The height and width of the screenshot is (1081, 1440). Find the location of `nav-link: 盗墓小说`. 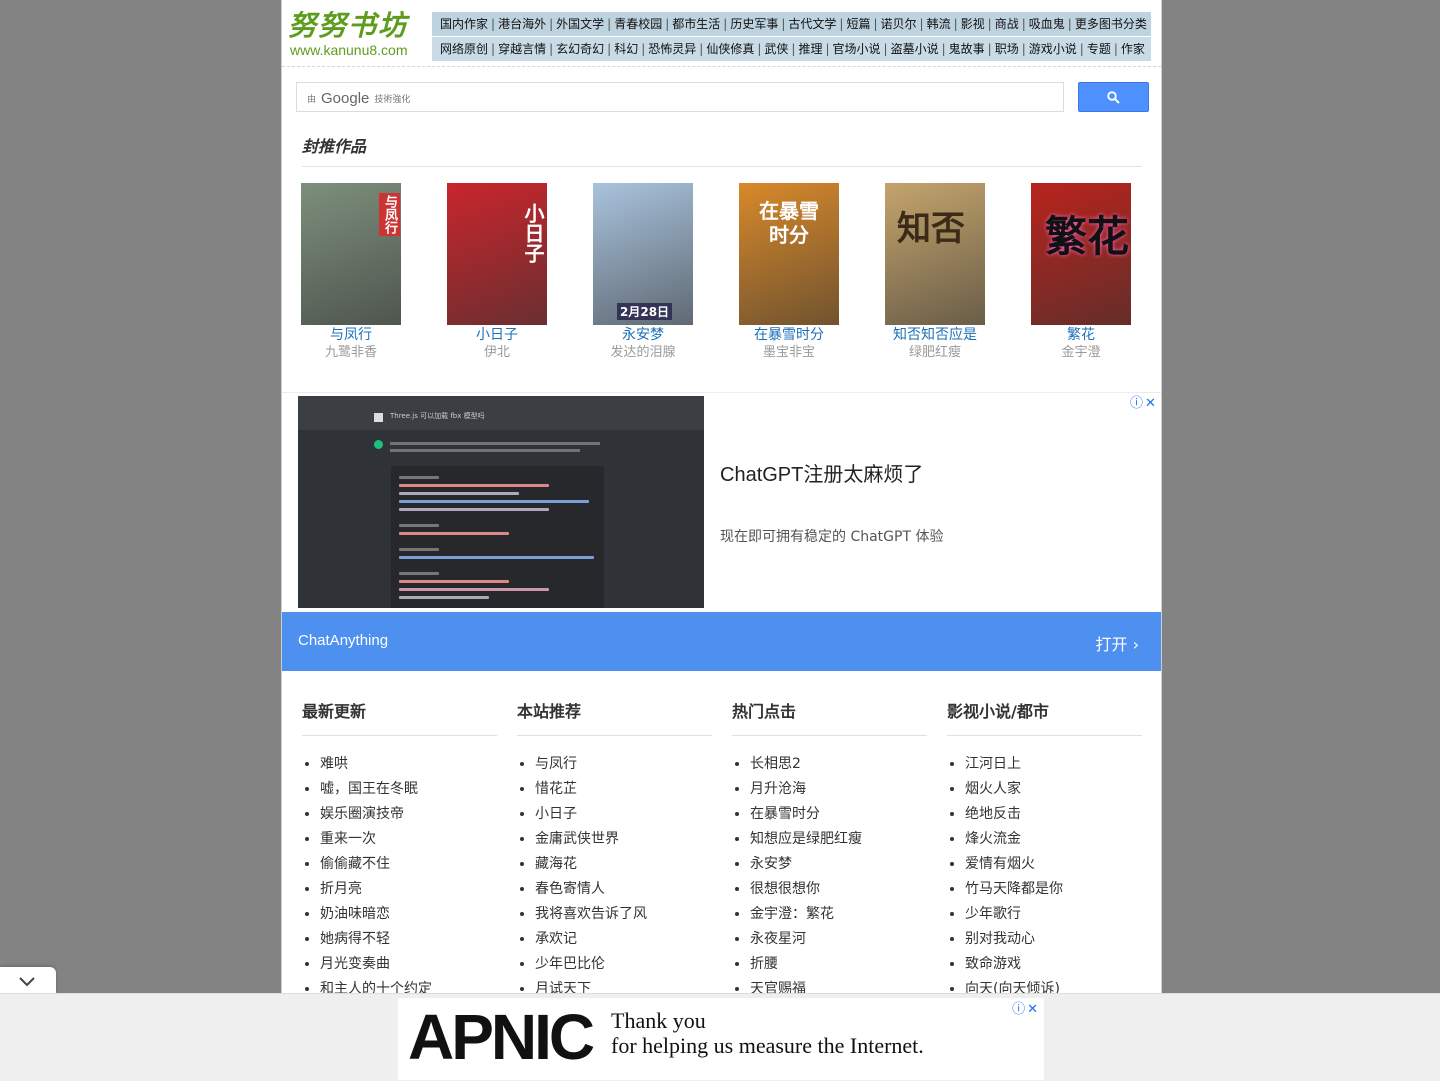

nav-link: 盗墓小说 is located at coordinates (915, 49).